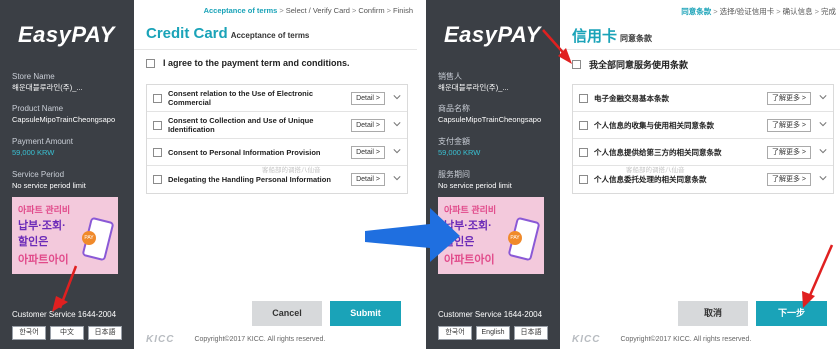  What do you see at coordinates (38, 108) in the screenshot?
I see `product-label: Product Name` at bounding box center [38, 108].